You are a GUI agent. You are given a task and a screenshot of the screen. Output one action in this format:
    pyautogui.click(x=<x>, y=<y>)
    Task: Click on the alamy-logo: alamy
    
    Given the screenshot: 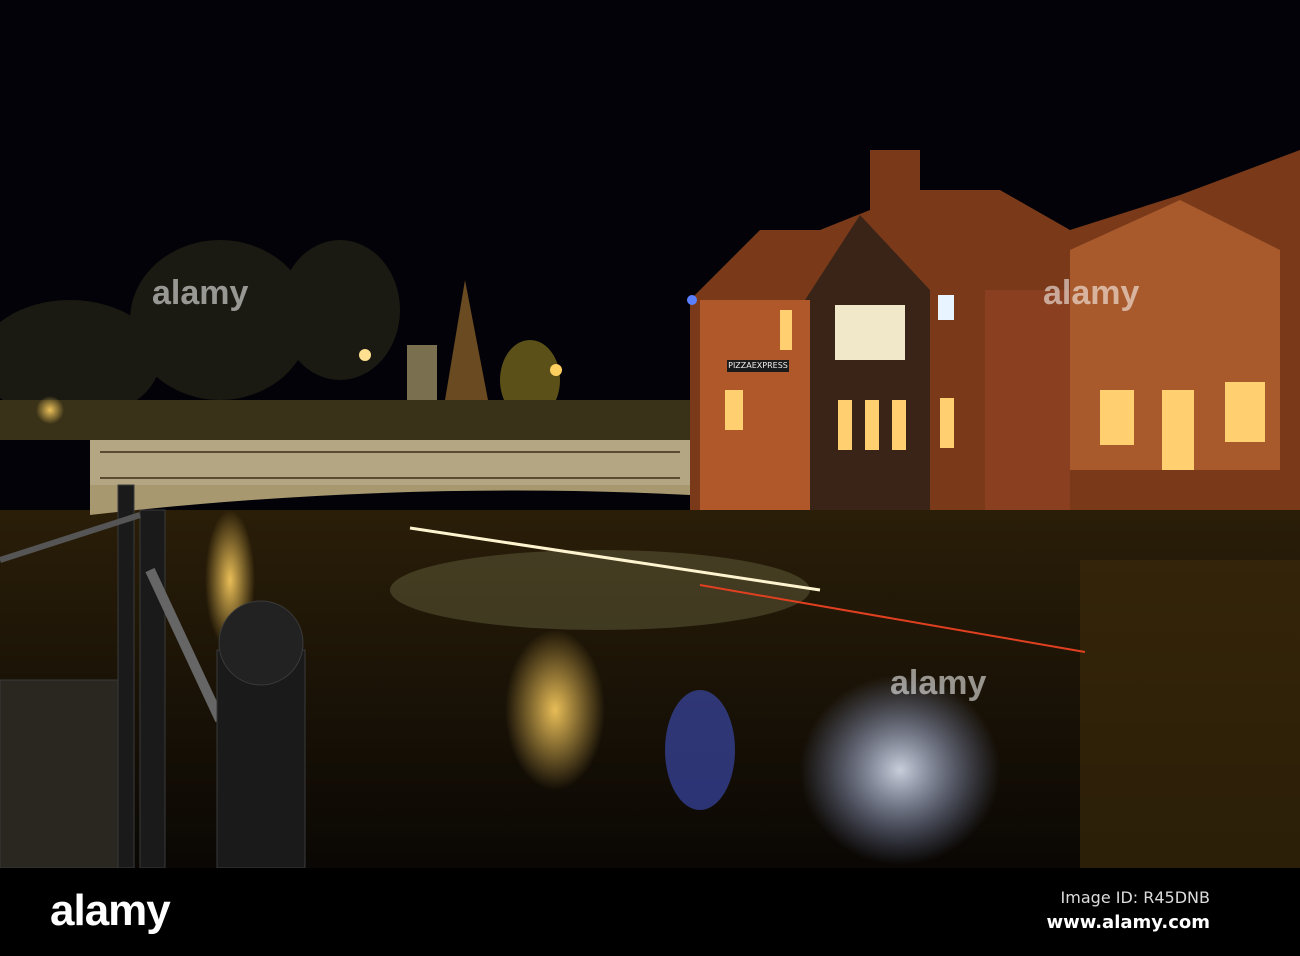 What is the action you would take?
    pyautogui.click(x=110, y=910)
    